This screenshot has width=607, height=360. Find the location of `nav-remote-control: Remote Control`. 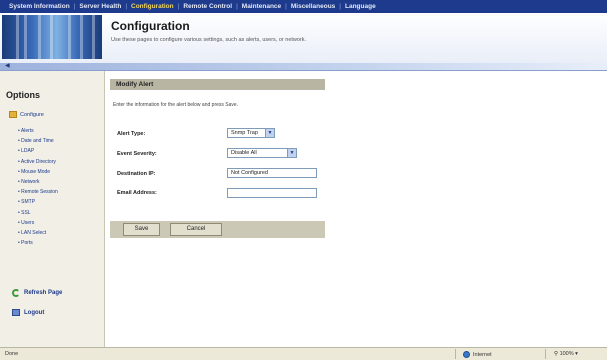

nav-remote-control: Remote Control is located at coordinates (207, 6).